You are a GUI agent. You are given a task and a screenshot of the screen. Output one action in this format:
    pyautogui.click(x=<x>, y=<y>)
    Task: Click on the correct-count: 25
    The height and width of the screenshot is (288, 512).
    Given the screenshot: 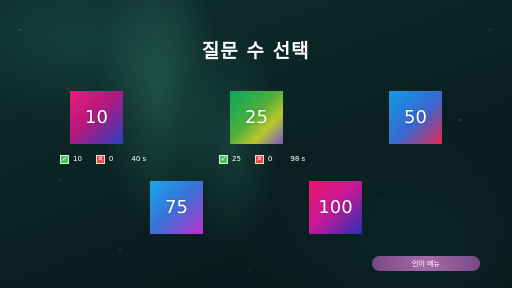 What is the action you would take?
    pyautogui.click(x=236, y=159)
    